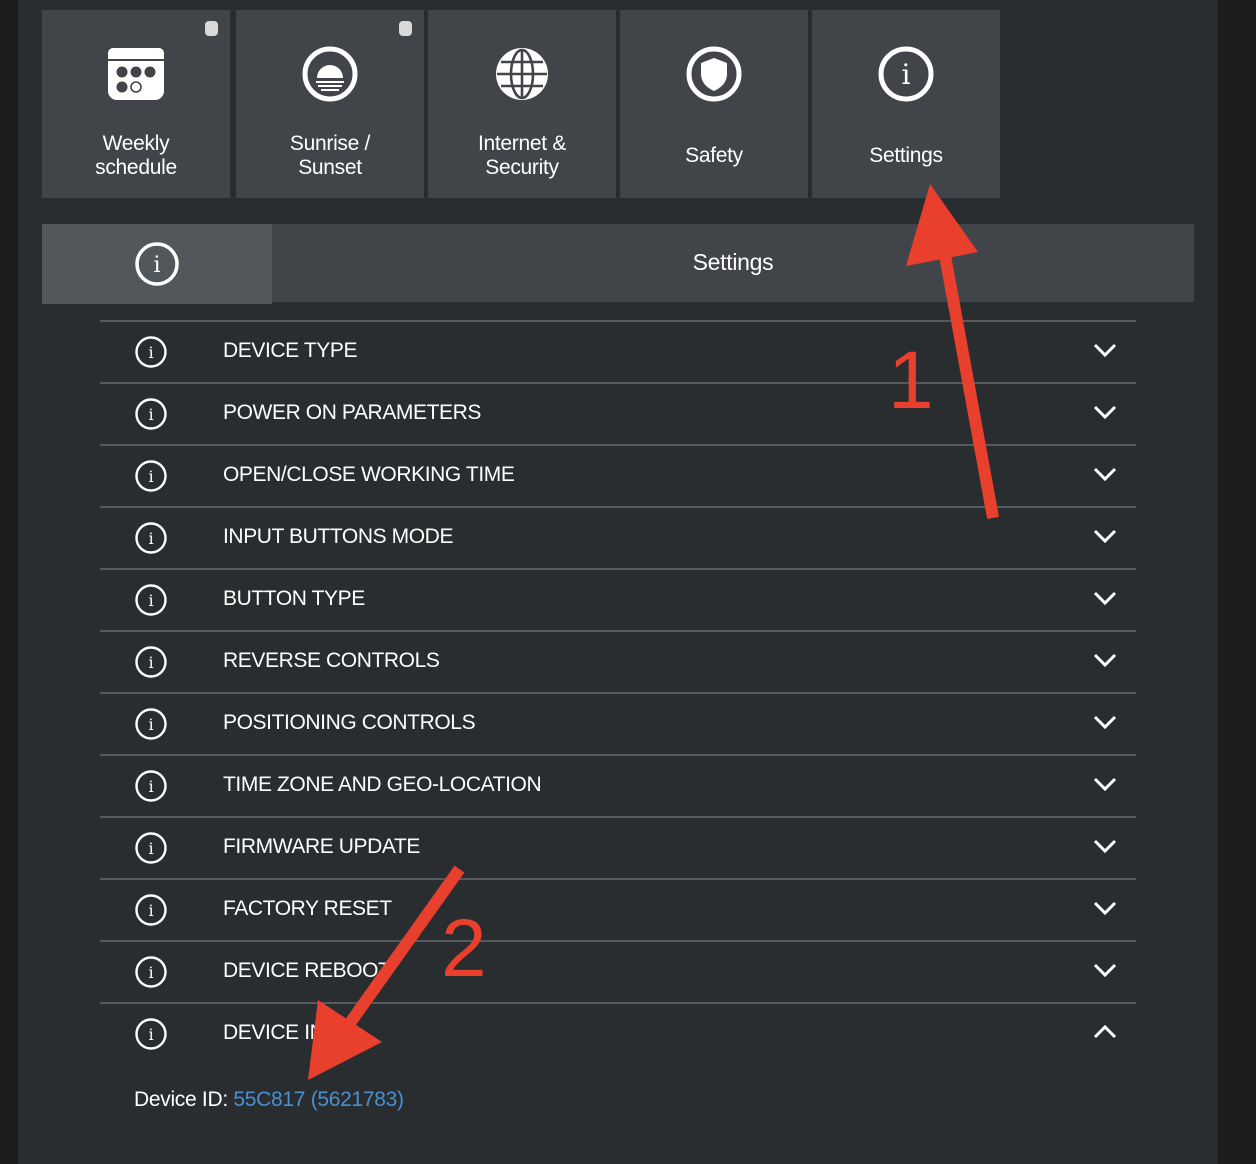  Describe the element at coordinates (618, 785) in the screenshot. I see `row-time-zone-geo-location: i TIME ZONE AND GEO-LOCATION` at that location.